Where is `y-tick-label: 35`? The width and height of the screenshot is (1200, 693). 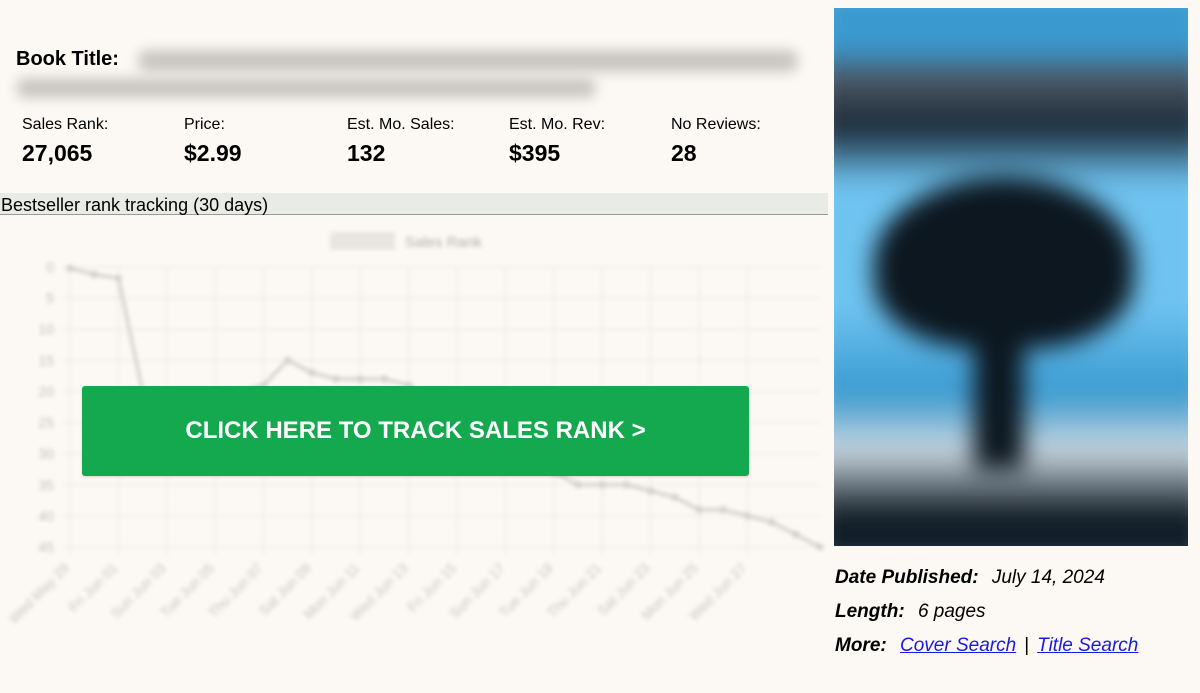
y-tick-label: 35 is located at coordinates (46, 485).